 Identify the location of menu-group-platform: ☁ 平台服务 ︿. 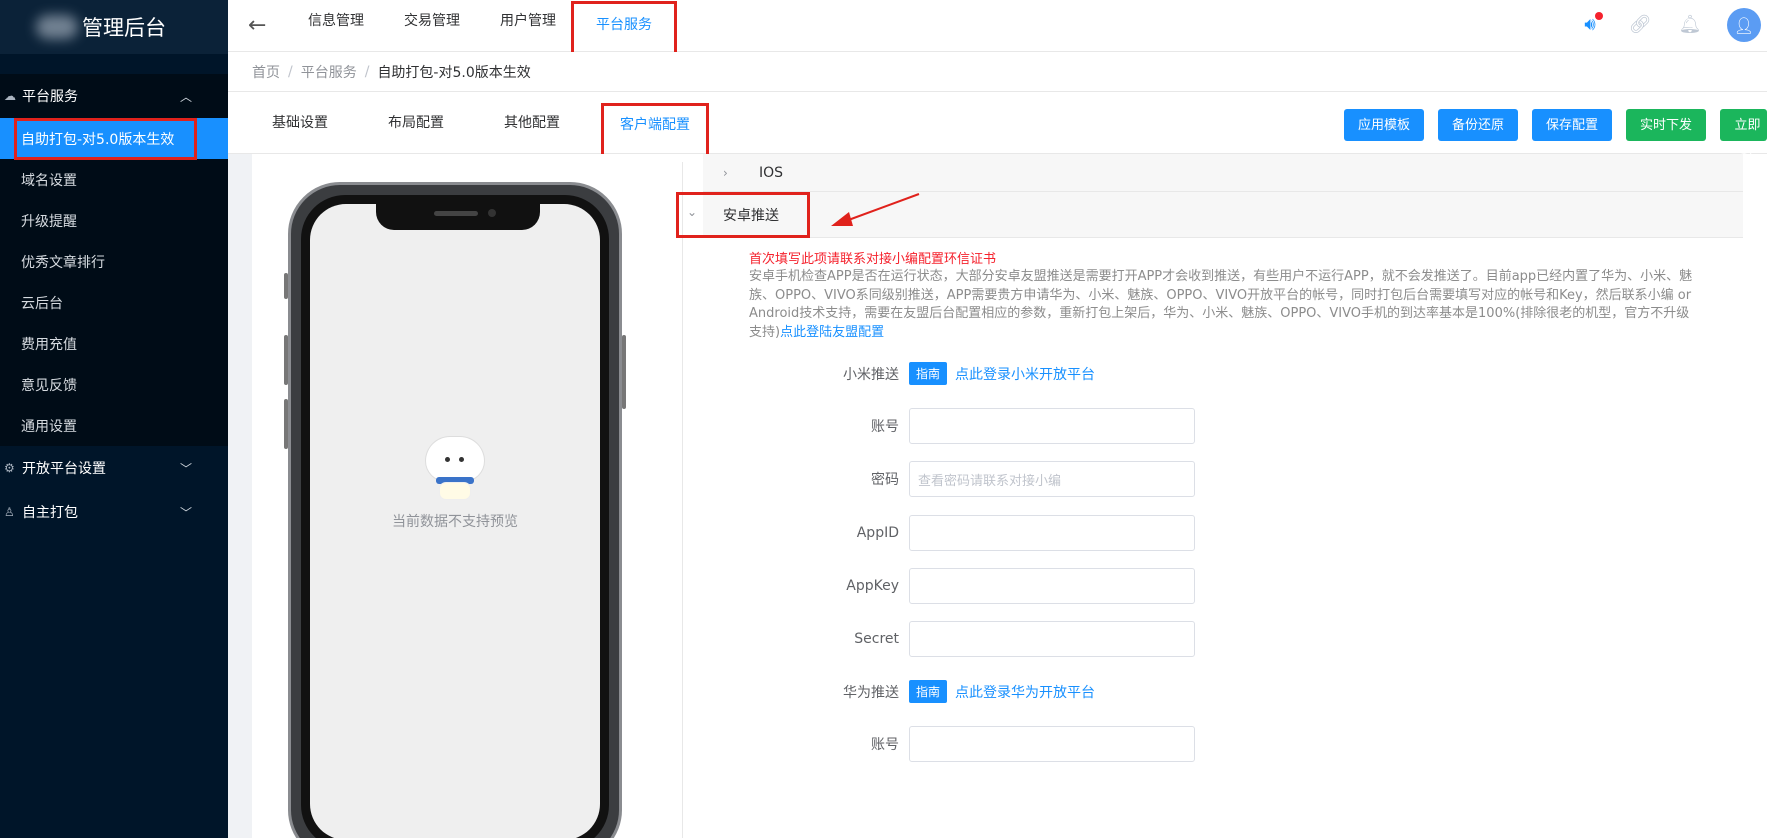
(114, 96).